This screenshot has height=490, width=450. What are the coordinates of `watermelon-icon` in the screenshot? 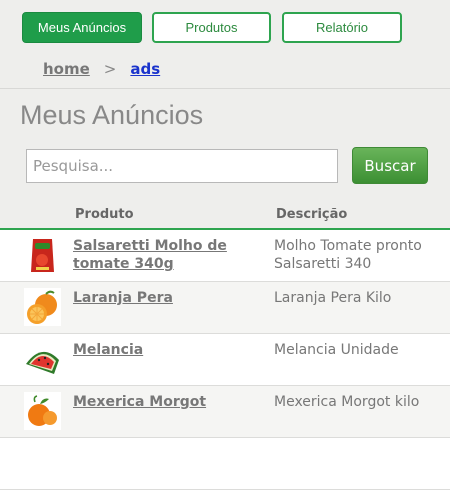 It's located at (42, 359).